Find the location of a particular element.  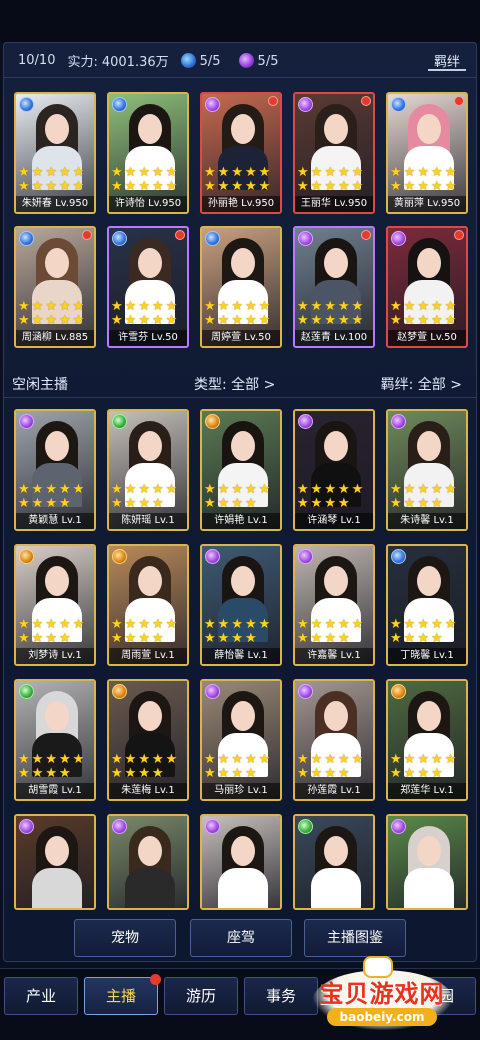

idle-card: ★ ★ ★ ★ ★ ★ ★ ★ ★ 孙莲霞 Lv.1 is located at coordinates (334, 740).